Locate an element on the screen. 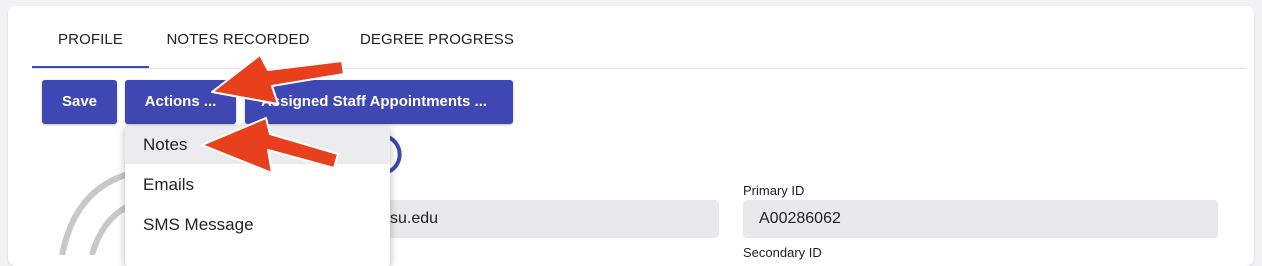 This screenshot has width=1262, height=266. menu-item-sms-message: SMS Message is located at coordinates (257, 225).